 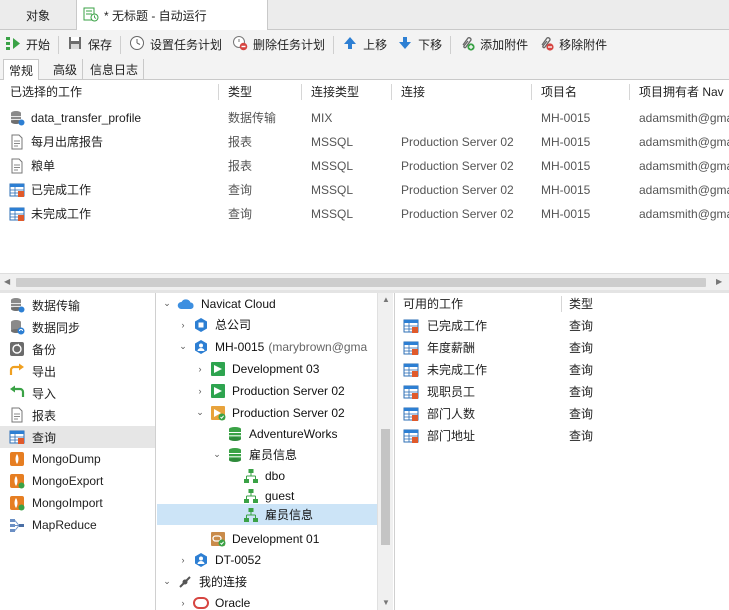 What do you see at coordinates (214, 324) in the screenshot?
I see `tree-node-headquarters: › 总公司` at bounding box center [214, 324].